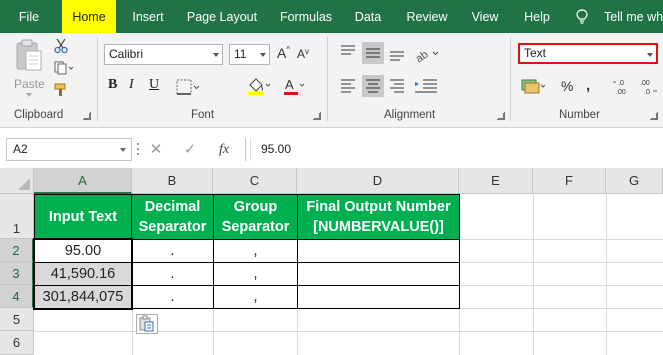  I want to click on header-line: Final Output Number, so click(378, 207).